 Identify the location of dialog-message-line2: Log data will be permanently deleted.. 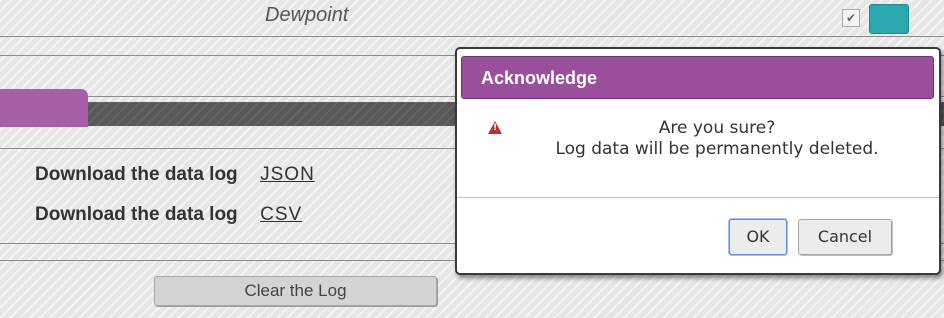
(717, 149).